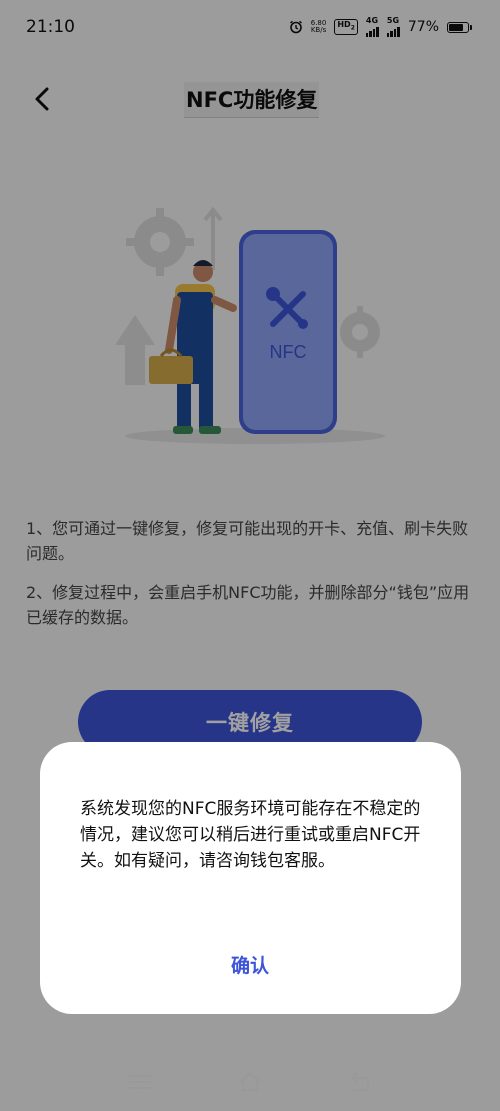  I want to click on back-icon, so click(361, 1082).